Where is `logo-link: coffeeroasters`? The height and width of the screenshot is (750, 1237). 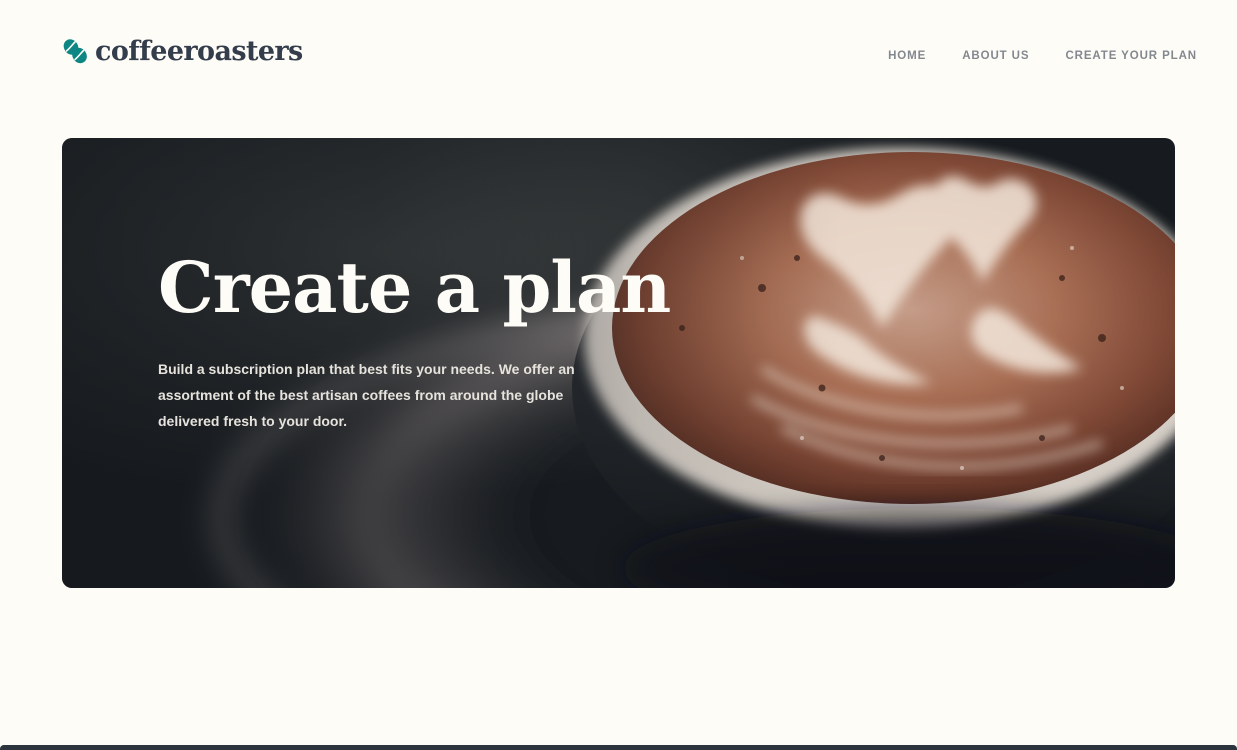
logo-link: coffeeroasters is located at coordinates (182, 52).